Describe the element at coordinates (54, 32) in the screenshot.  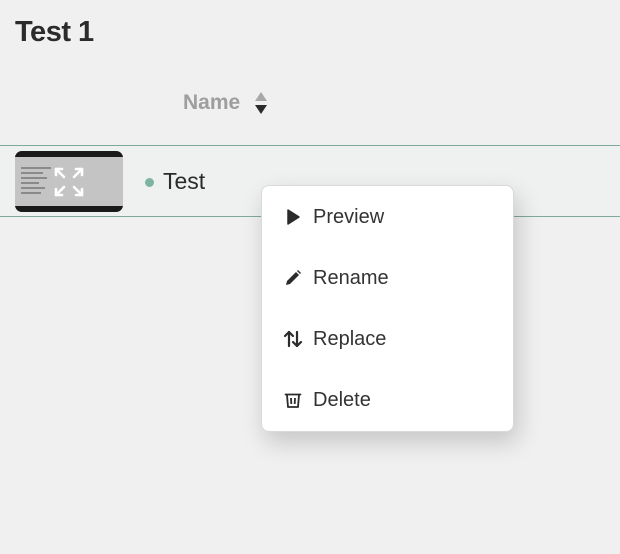
I see `page-title: Test 1` at that location.